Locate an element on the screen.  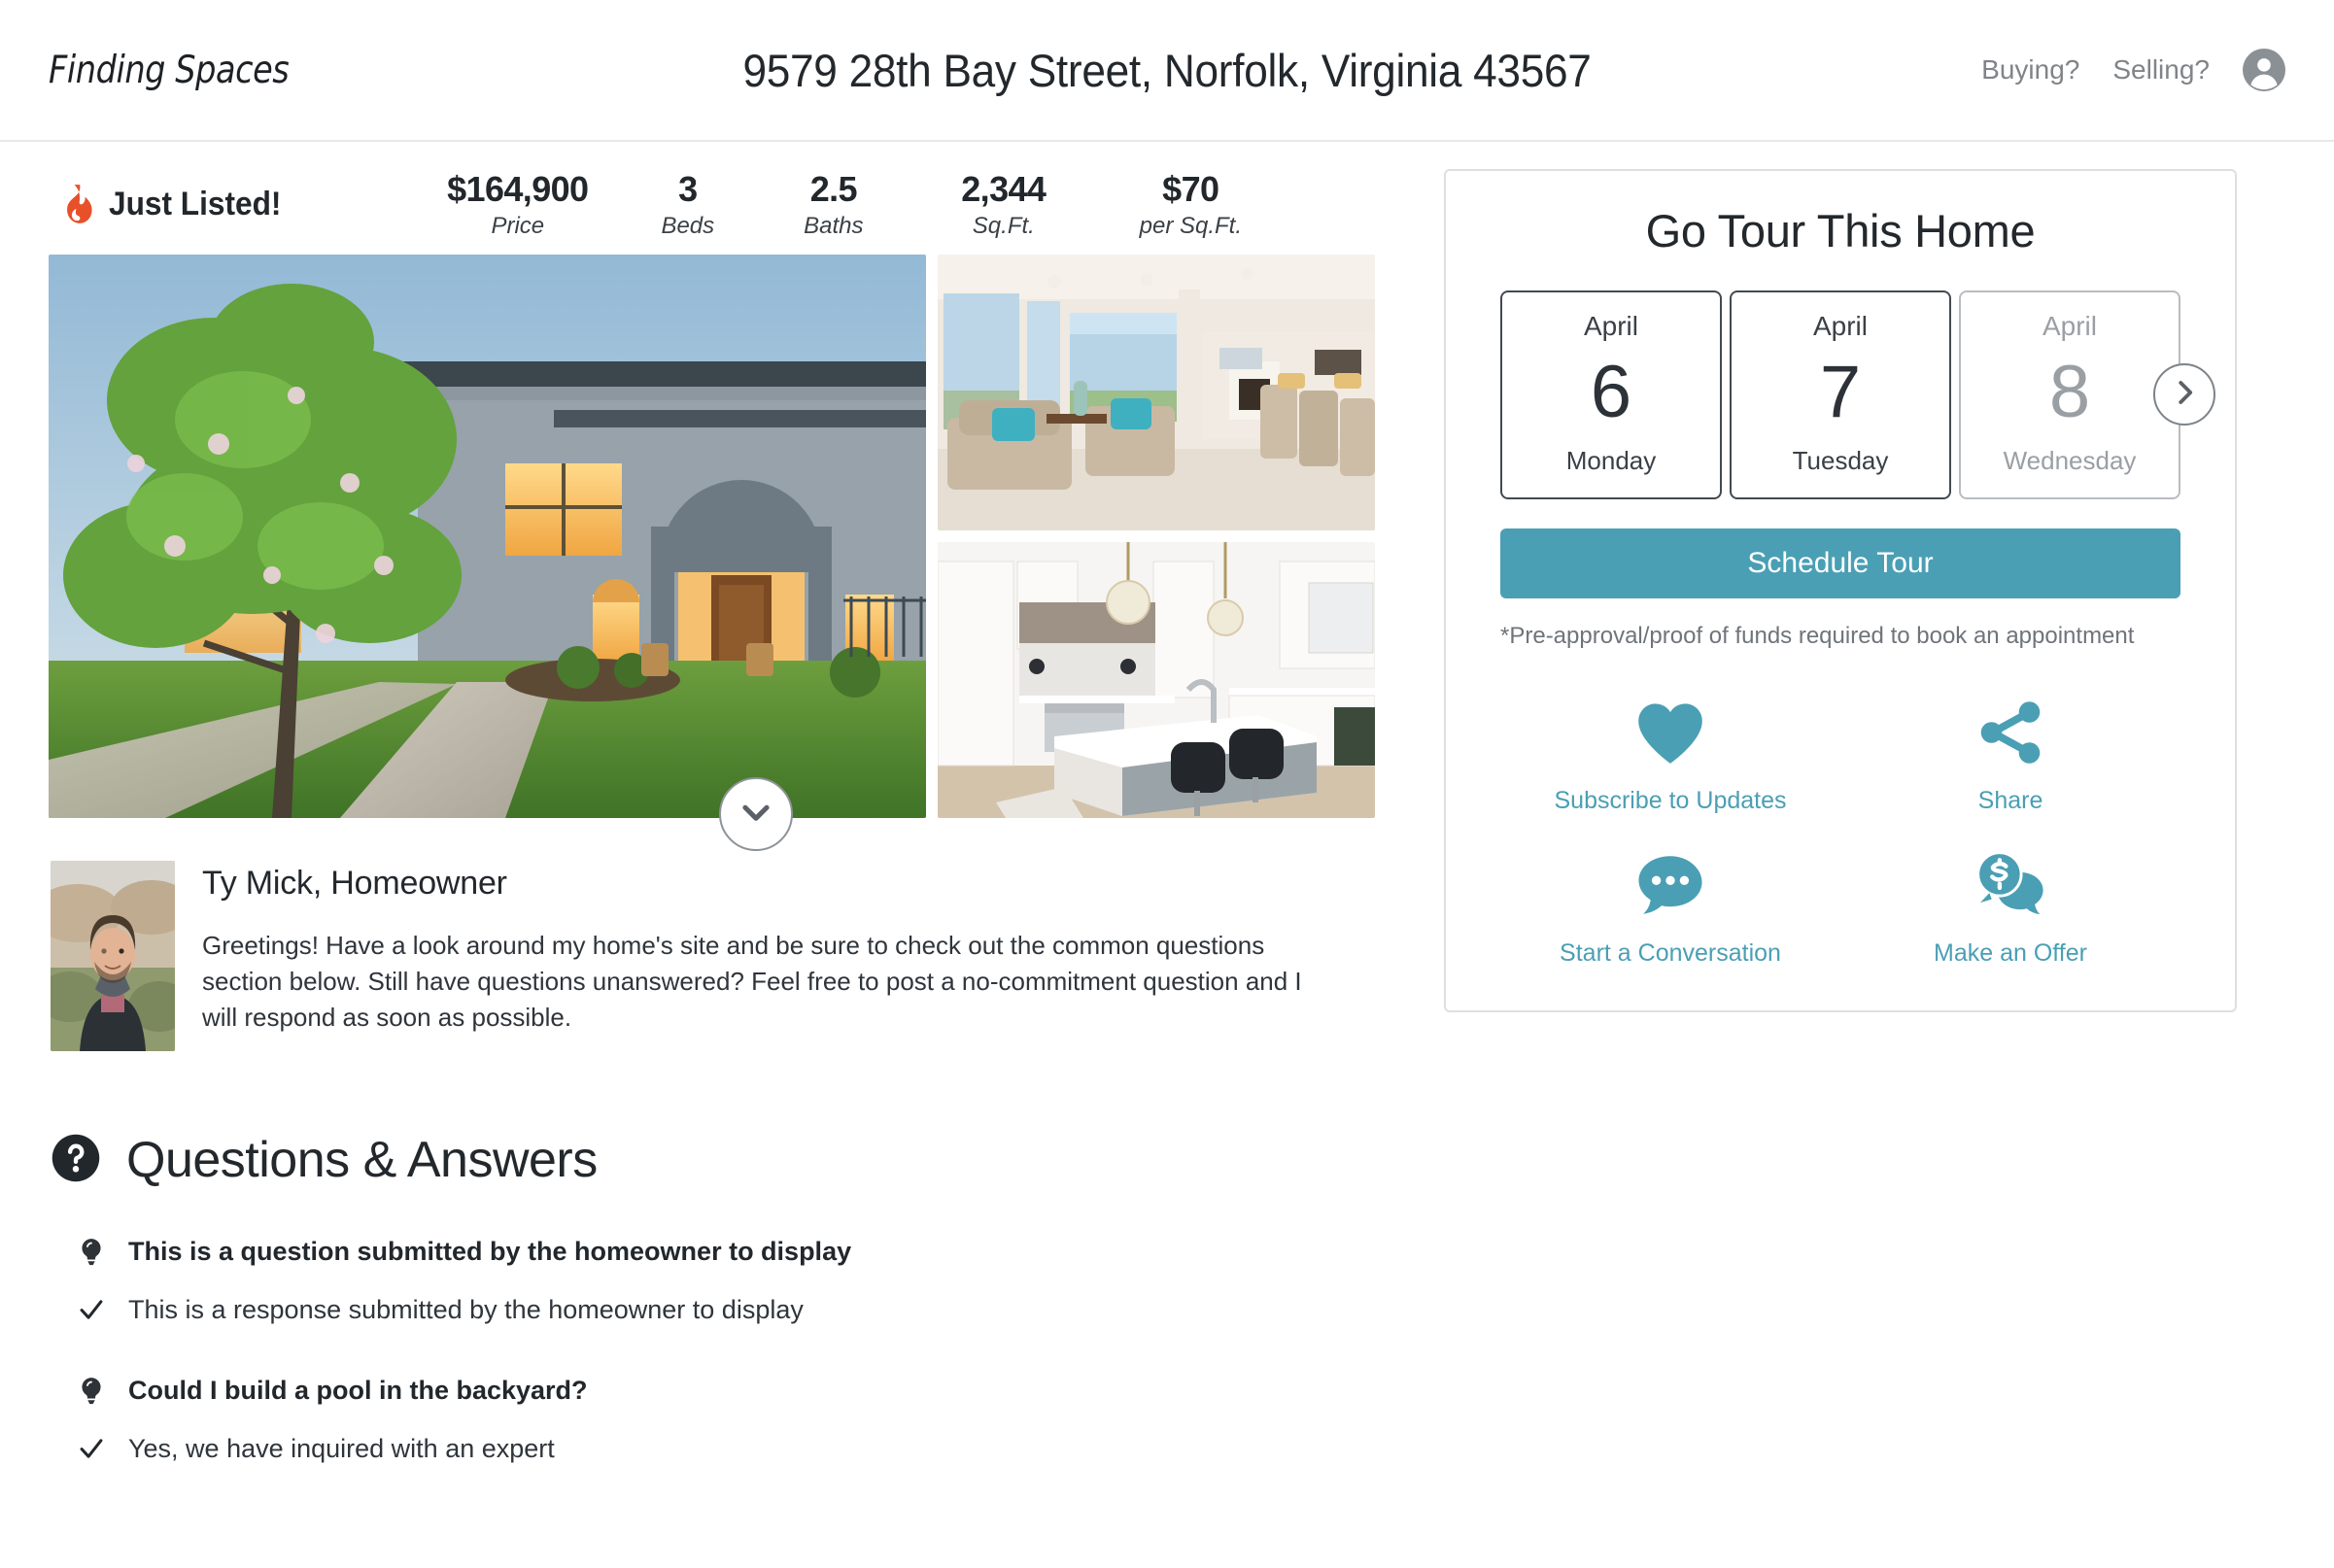
stat-baths: 2.5 Baths is located at coordinates (834, 204).